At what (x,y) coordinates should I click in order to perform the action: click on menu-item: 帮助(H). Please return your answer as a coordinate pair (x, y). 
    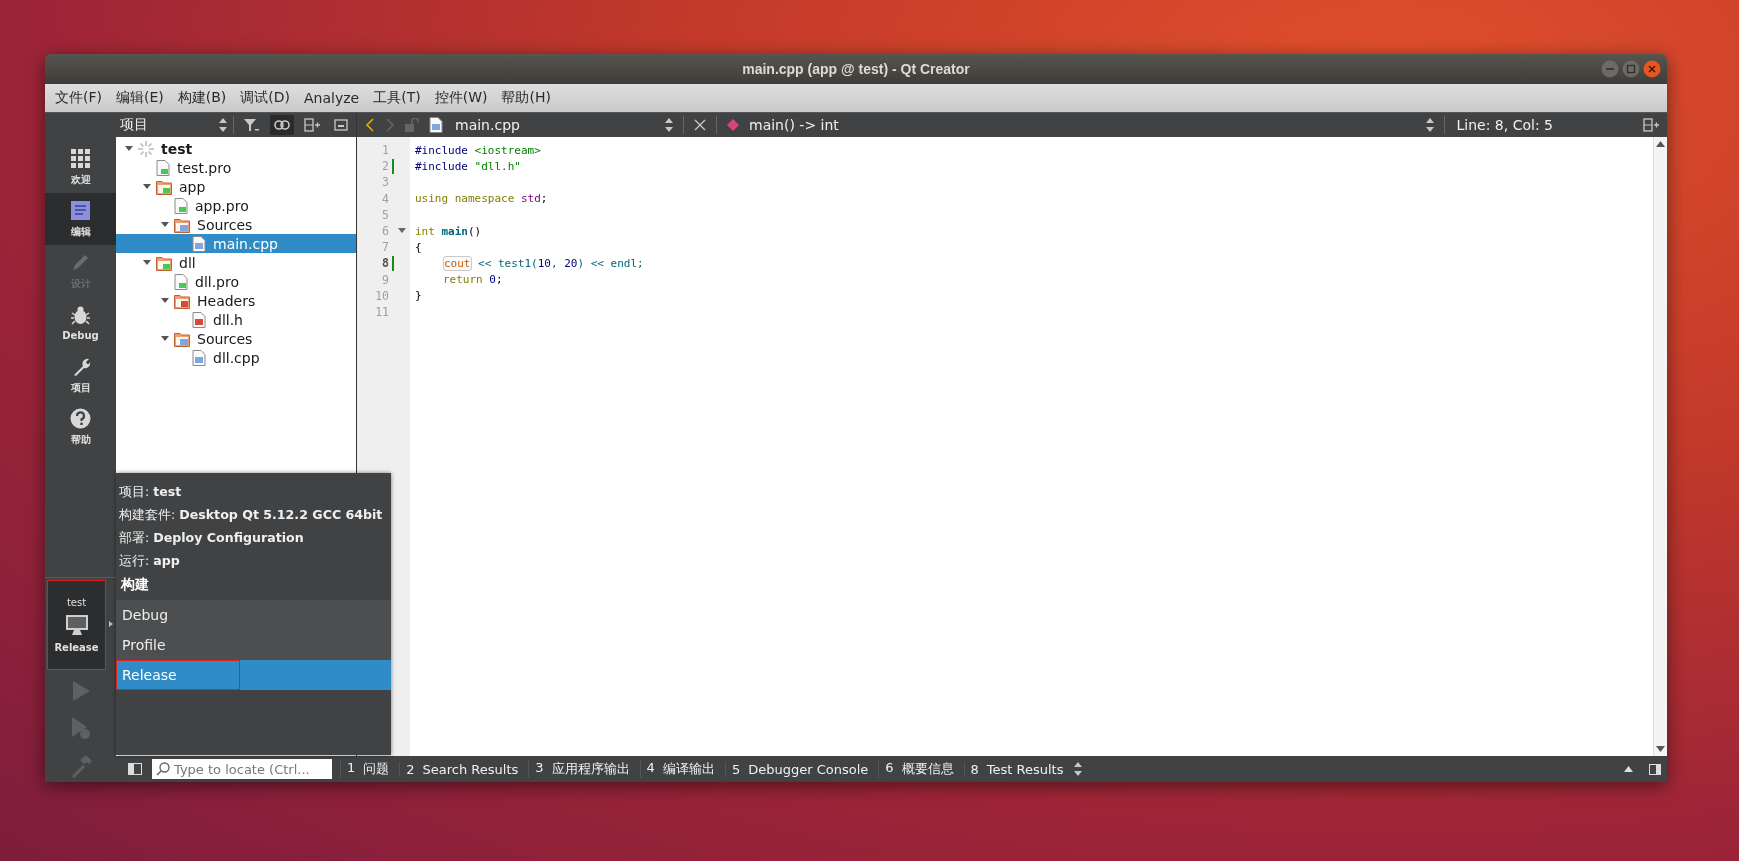
    Looking at the image, I should click on (526, 98).